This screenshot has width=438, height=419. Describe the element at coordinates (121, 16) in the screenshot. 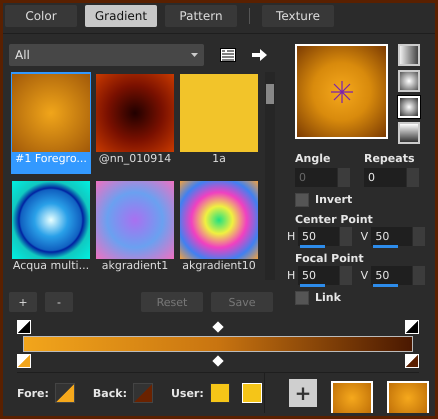

I see `tab: Gradient` at that location.